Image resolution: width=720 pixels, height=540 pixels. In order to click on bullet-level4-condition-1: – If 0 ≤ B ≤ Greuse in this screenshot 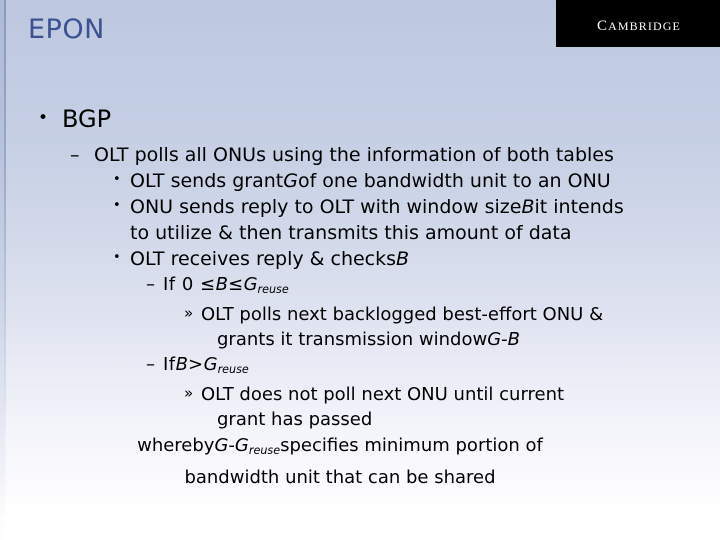, I will do `click(360, 287)`.